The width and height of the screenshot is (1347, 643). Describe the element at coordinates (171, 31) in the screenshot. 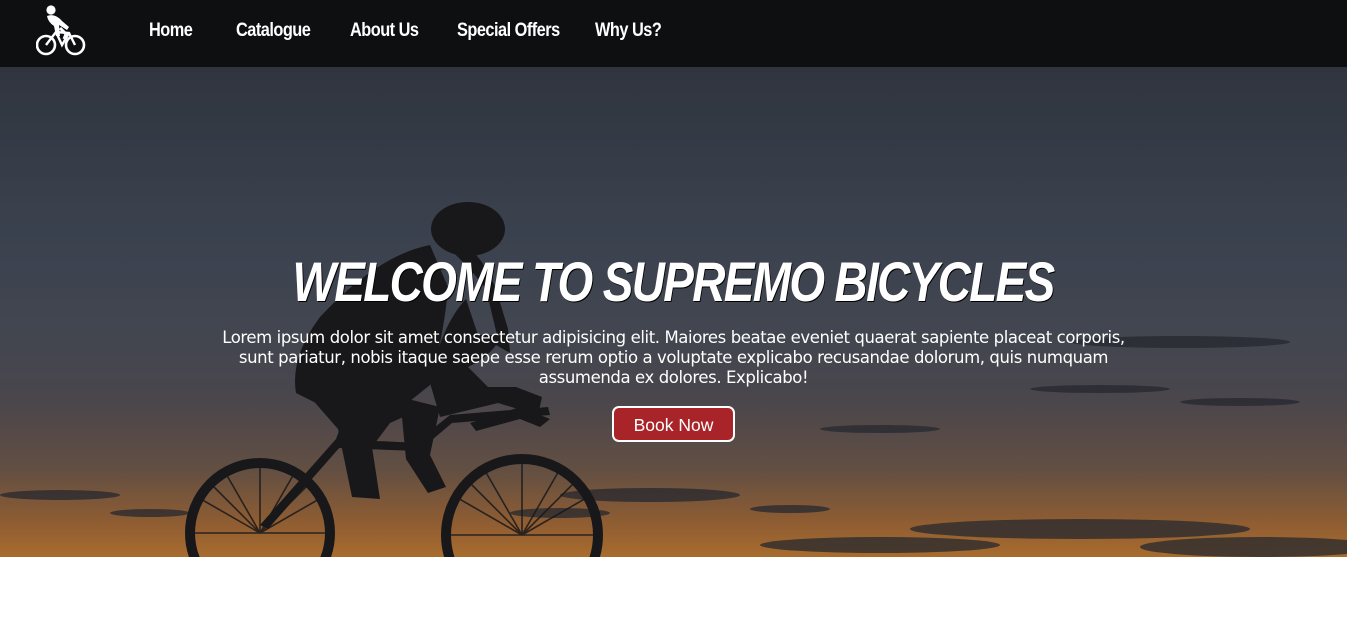

I see `nav-home: Home` at that location.